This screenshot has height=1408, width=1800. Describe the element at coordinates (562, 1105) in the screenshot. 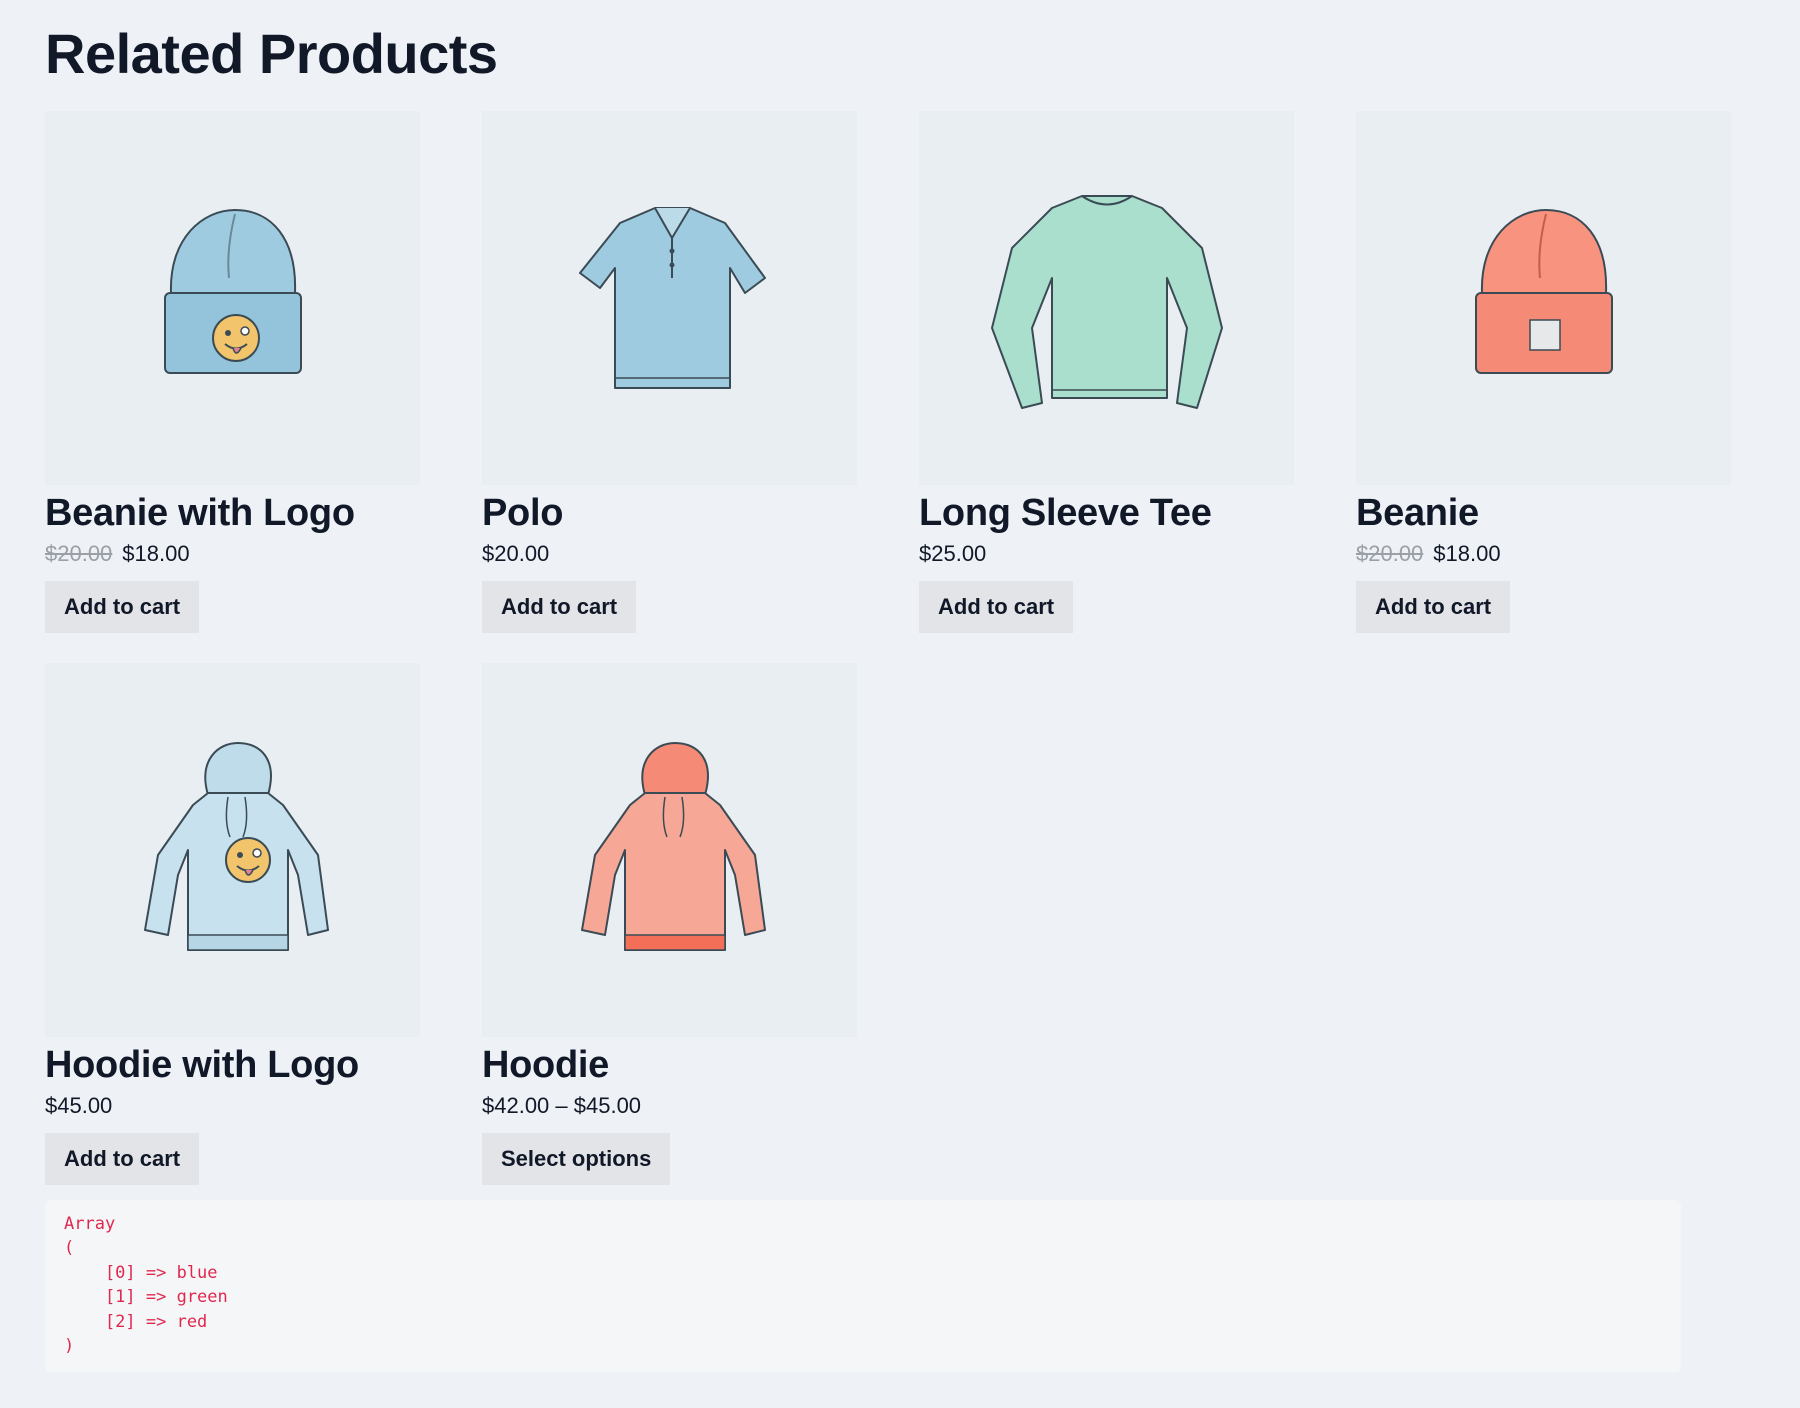

I see `price-range: $42.00 – $45.00` at that location.